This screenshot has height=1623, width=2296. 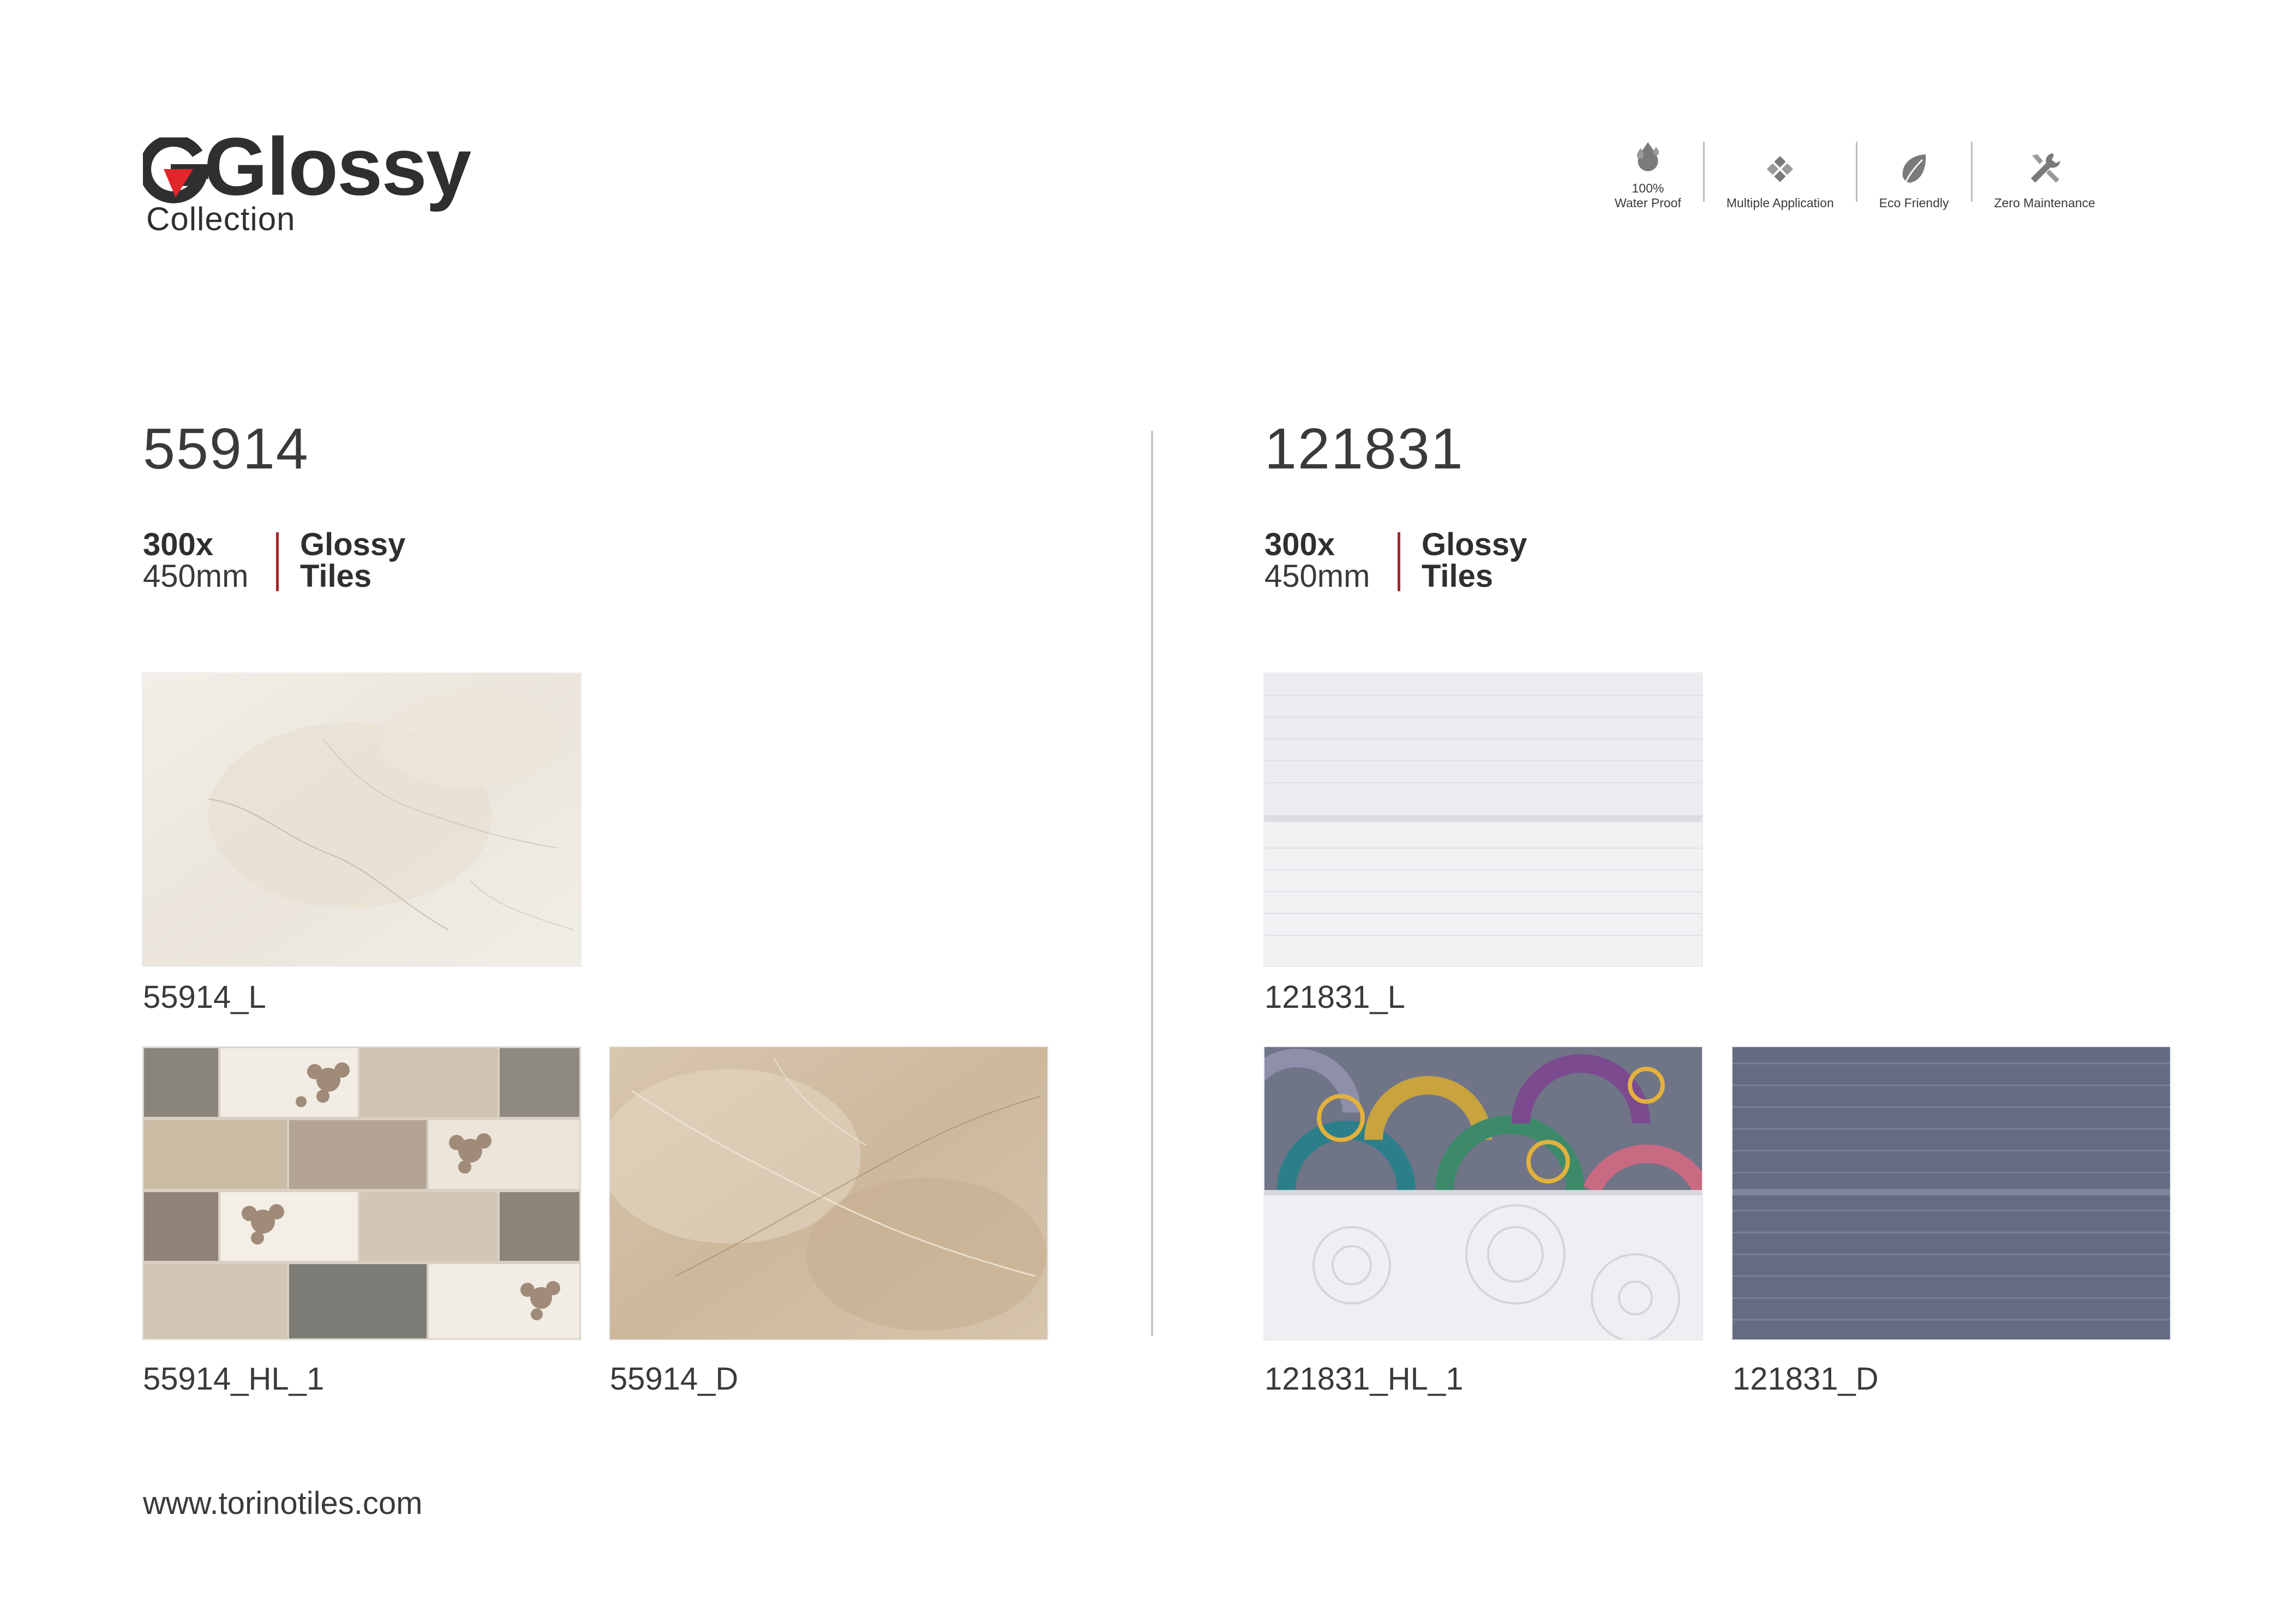 What do you see at coordinates (2044, 202) in the screenshot?
I see `feature-label: Zero Maintenance` at bounding box center [2044, 202].